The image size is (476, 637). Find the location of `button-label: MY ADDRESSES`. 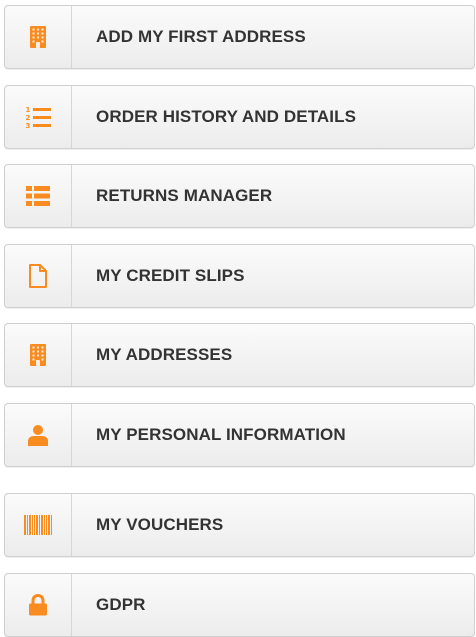

button-label: MY ADDRESSES is located at coordinates (164, 354).